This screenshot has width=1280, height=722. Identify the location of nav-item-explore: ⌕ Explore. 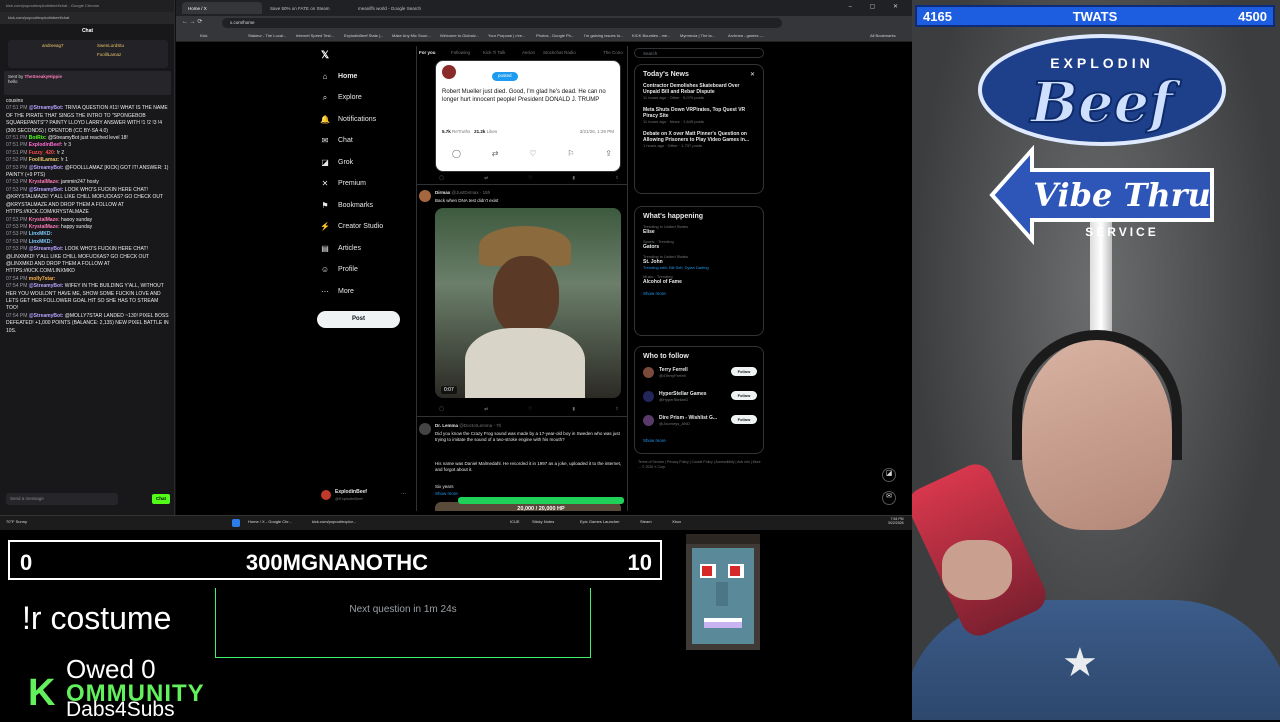
(341, 98).